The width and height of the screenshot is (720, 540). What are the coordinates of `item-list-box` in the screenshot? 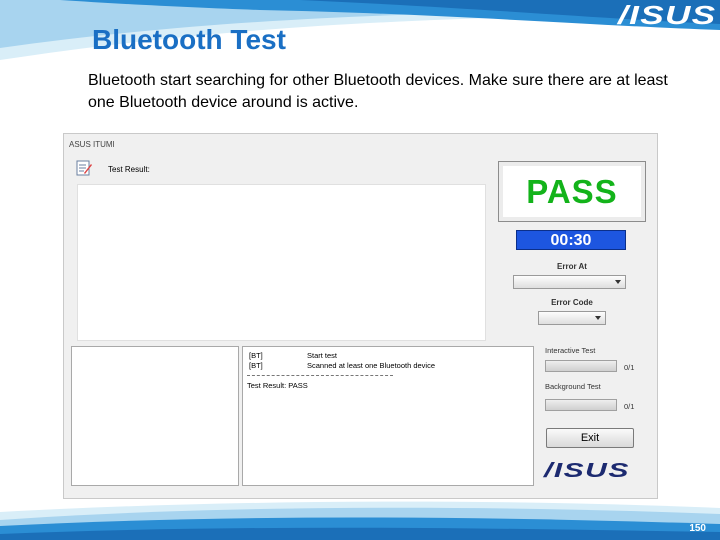 It's located at (155, 416).